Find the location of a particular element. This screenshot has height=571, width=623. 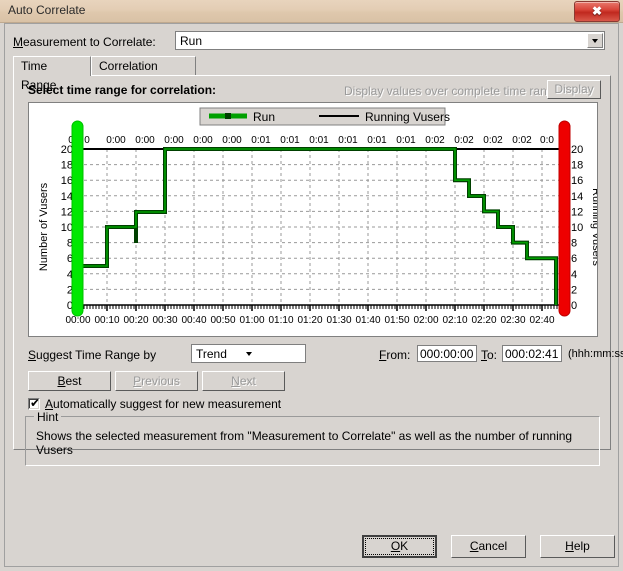

tab-correlation-options: Correlation Options is located at coordinates (143, 74).